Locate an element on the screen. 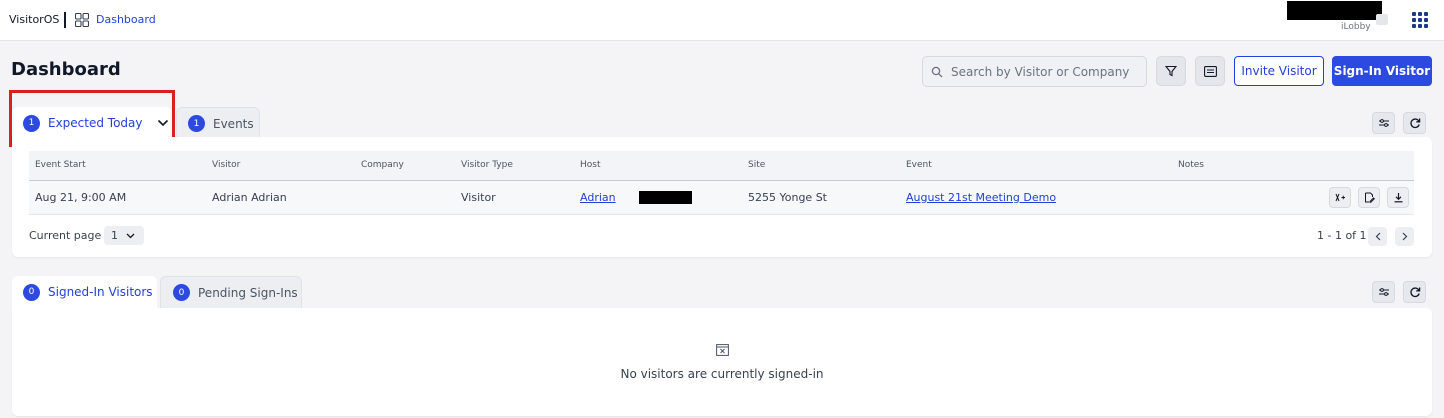 The image size is (1444, 418). filter-button is located at coordinates (1171, 71).